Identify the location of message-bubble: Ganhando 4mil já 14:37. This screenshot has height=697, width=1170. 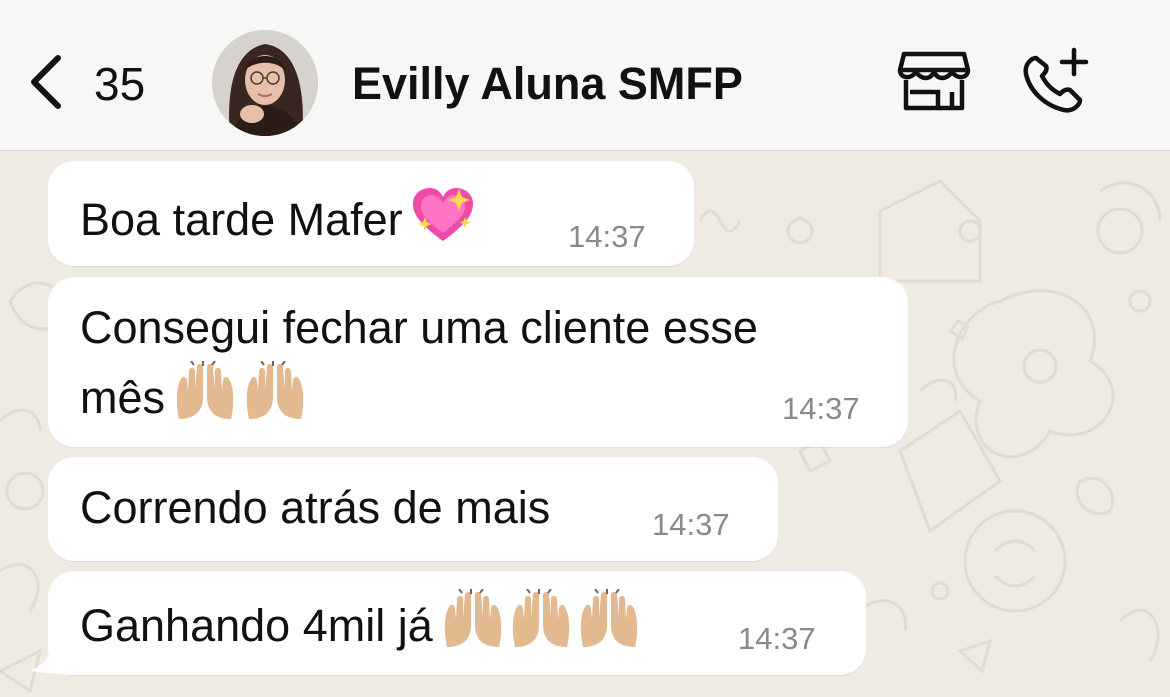
(457, 623).